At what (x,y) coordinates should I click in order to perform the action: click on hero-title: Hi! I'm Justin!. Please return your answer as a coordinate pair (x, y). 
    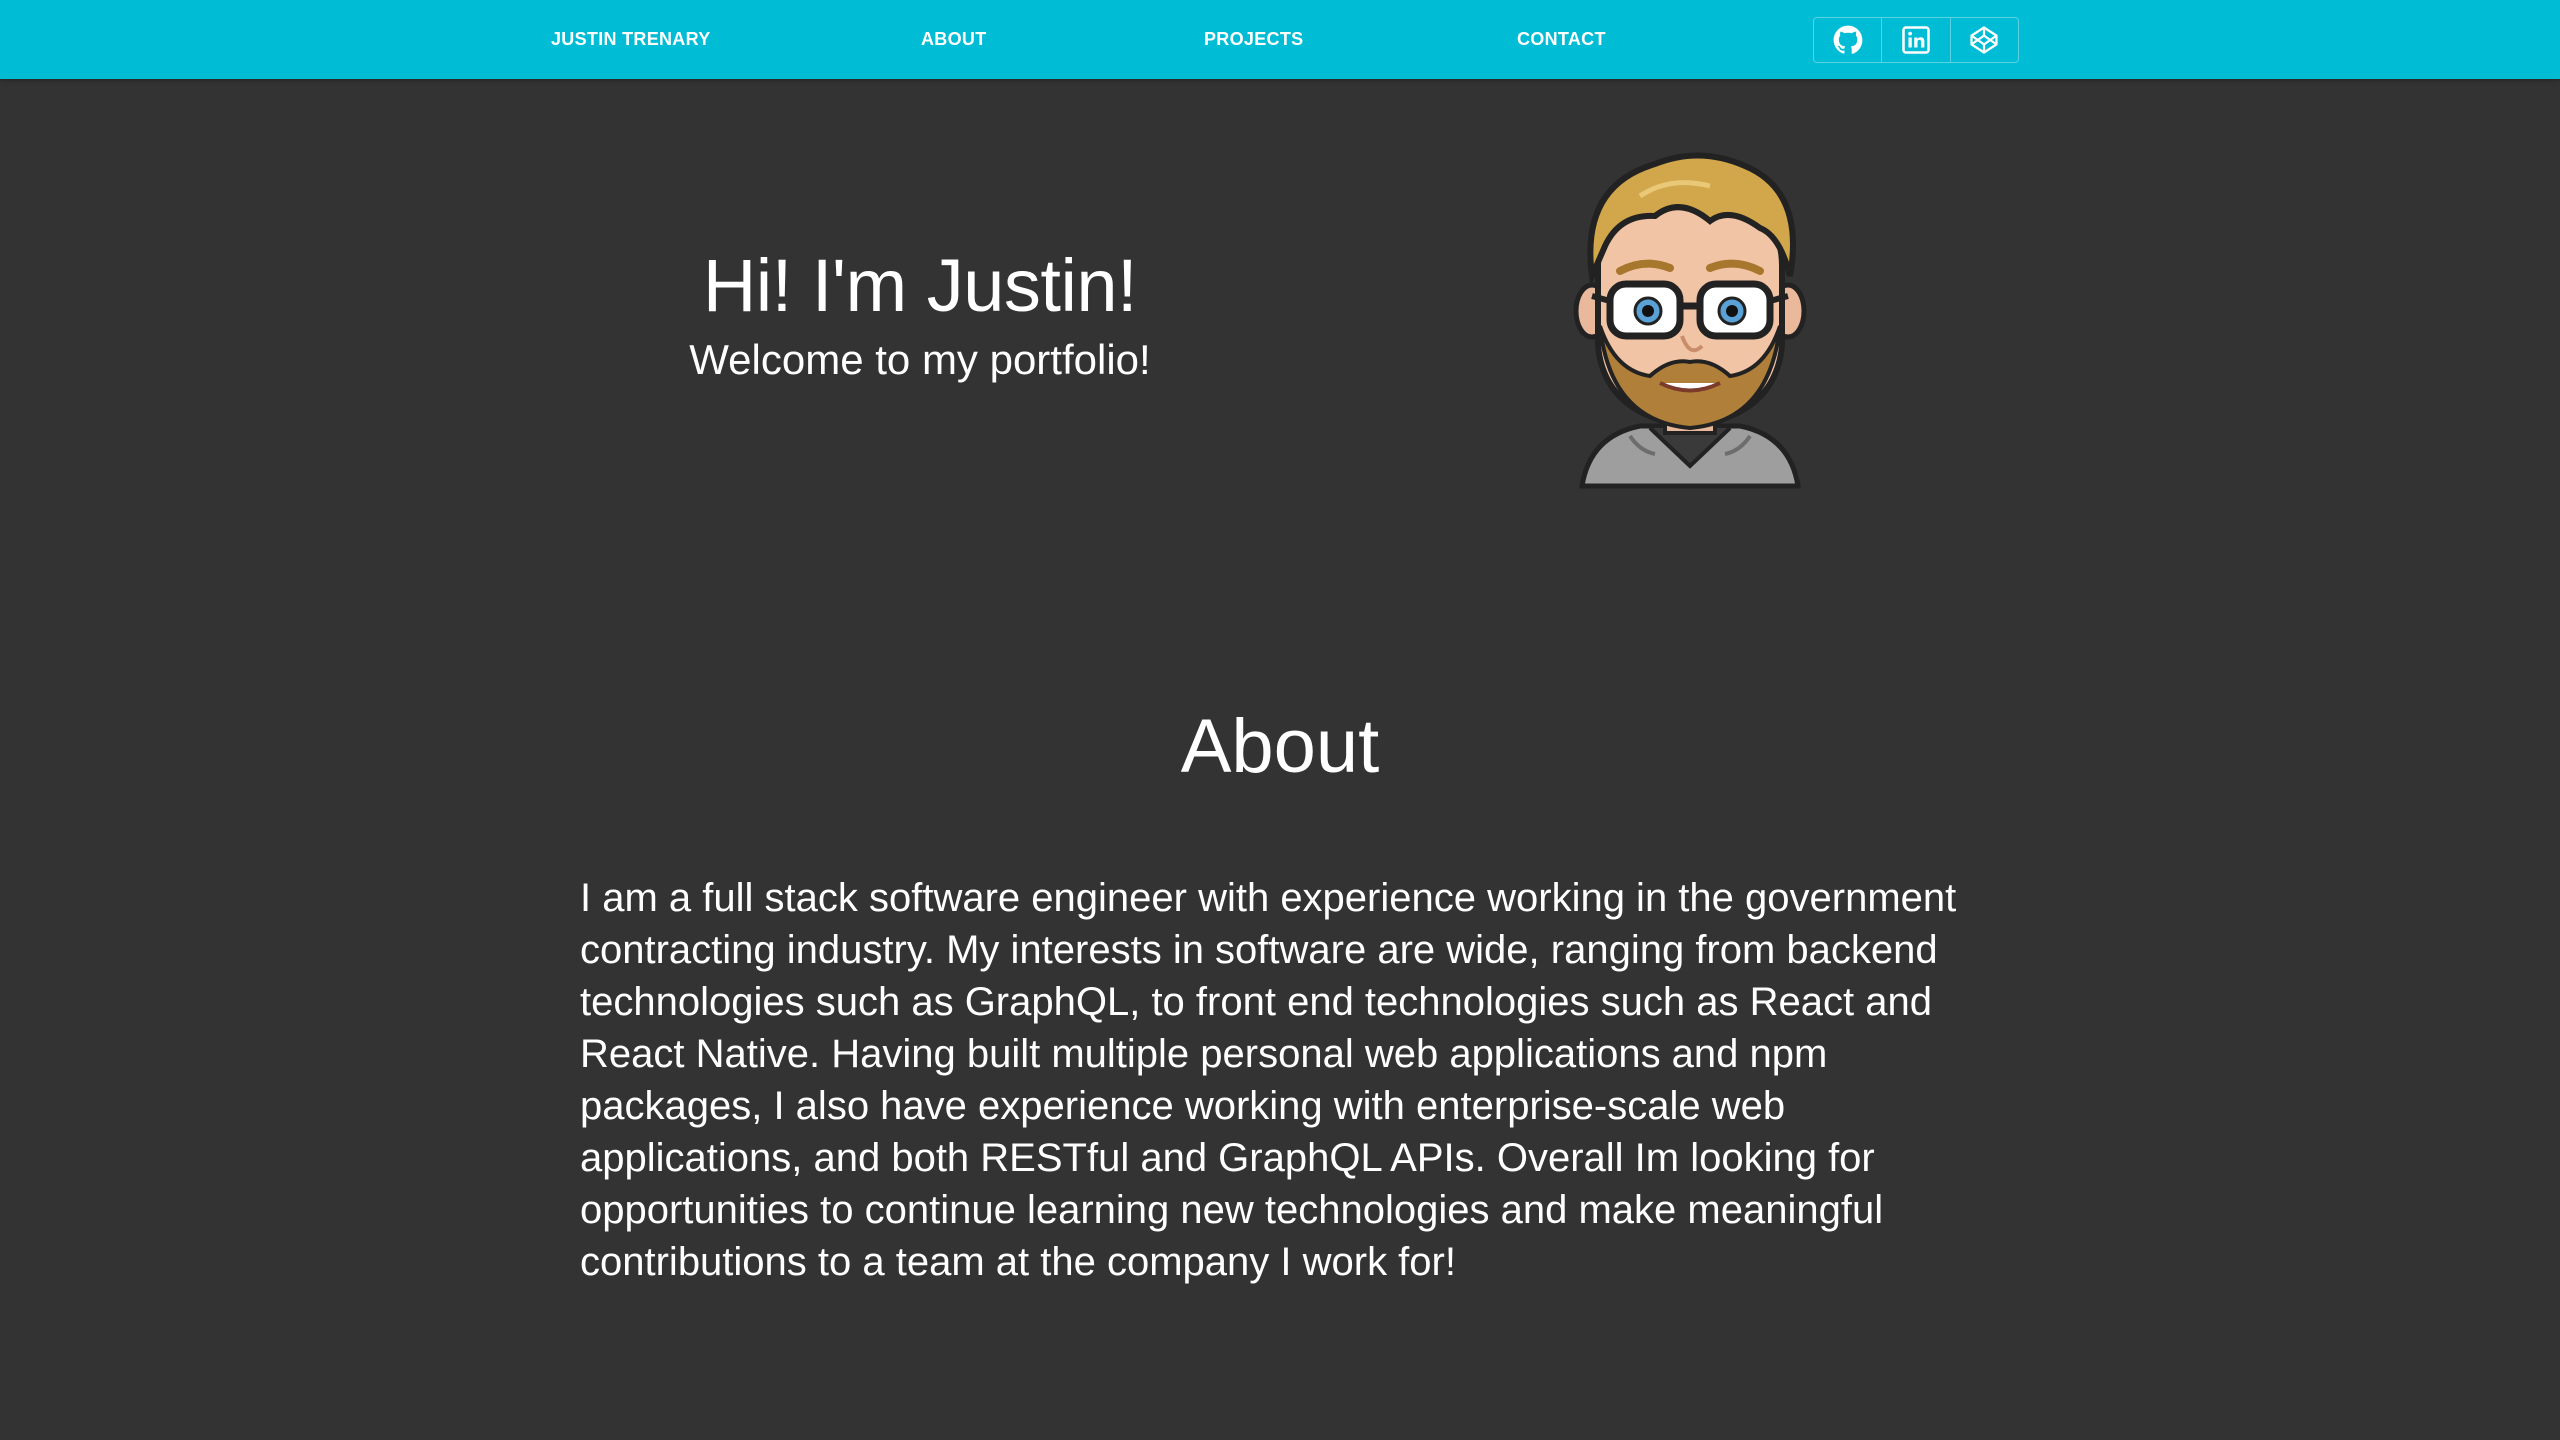
    Looking at the image, I should click on (920, 285).